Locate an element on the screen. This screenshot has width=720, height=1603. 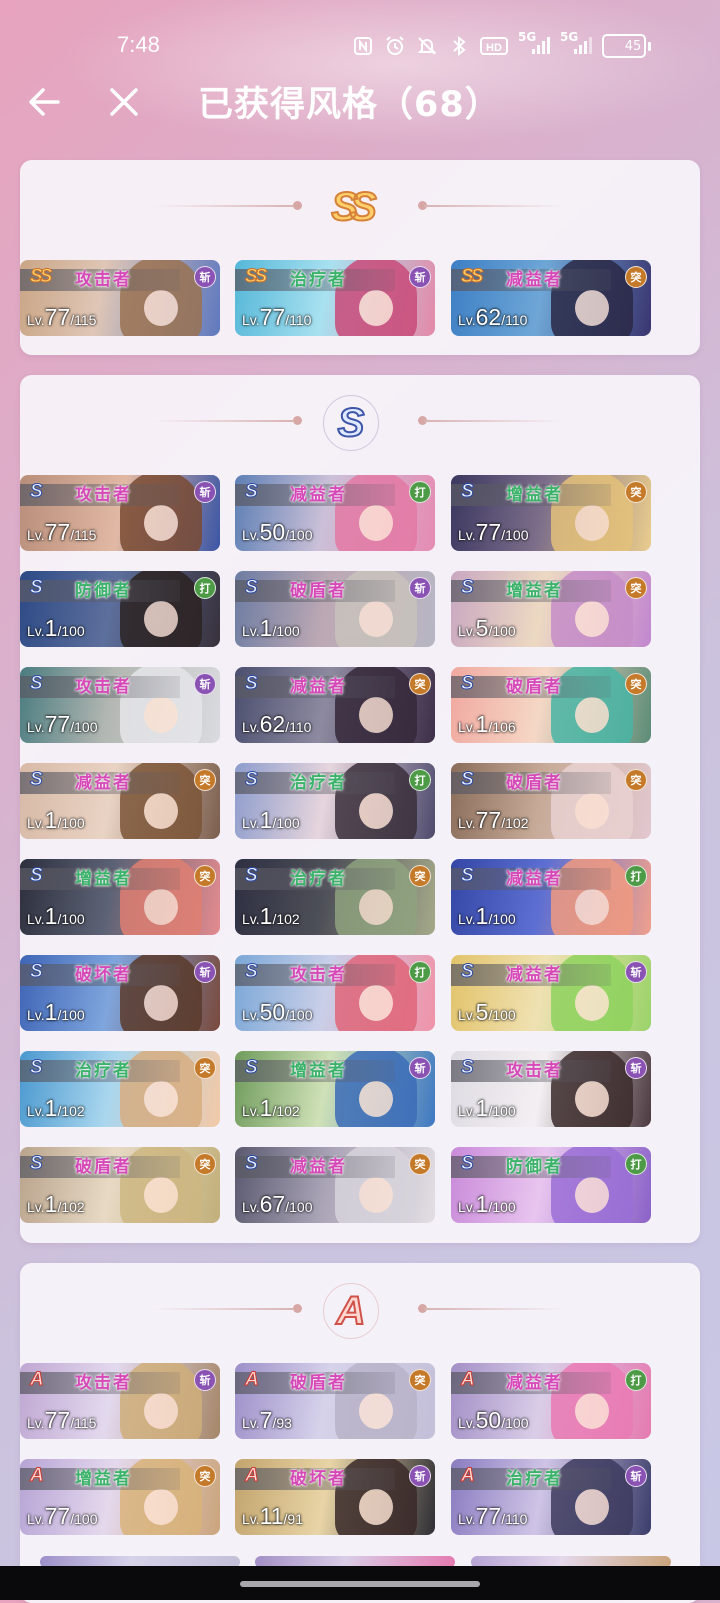
tier-divider: A is located at coordinates (360, 1310).